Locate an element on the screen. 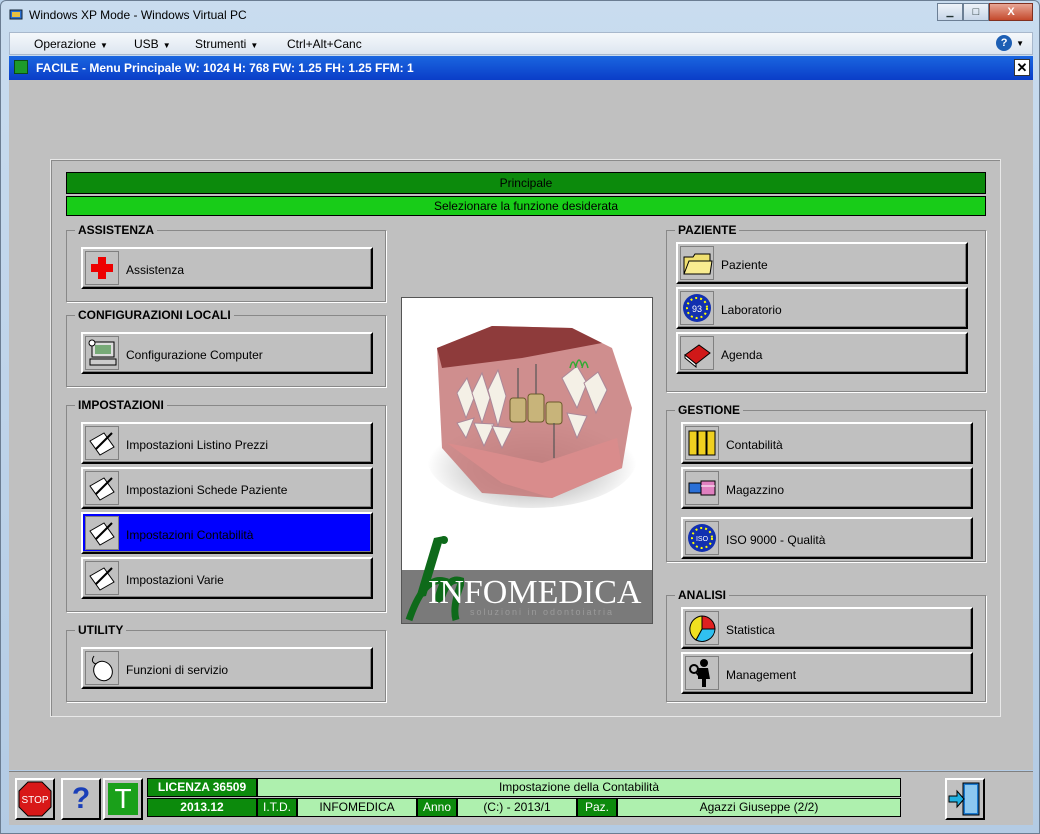 The image size is (1040, 834). statistica-button: Statistica is located at coordinates (827, 628).